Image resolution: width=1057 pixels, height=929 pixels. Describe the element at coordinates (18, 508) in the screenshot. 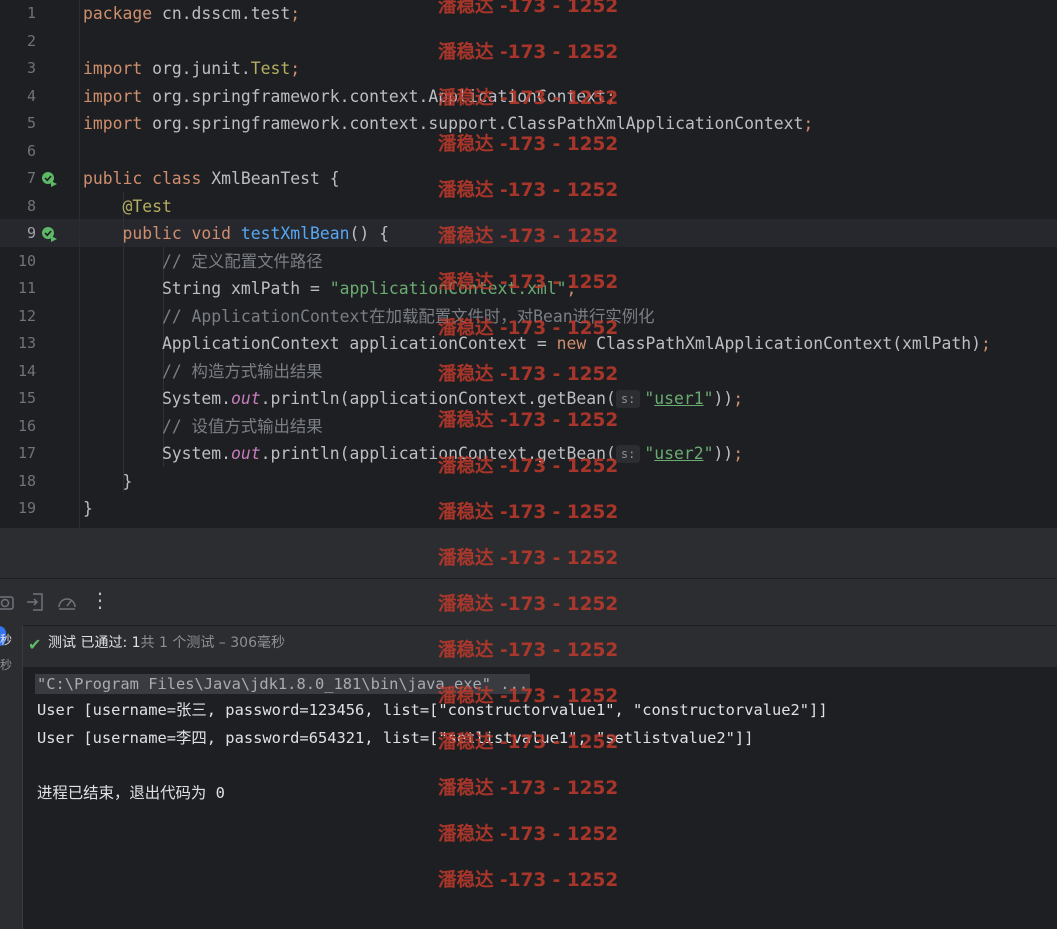

I see `line-number: 19` at that location.